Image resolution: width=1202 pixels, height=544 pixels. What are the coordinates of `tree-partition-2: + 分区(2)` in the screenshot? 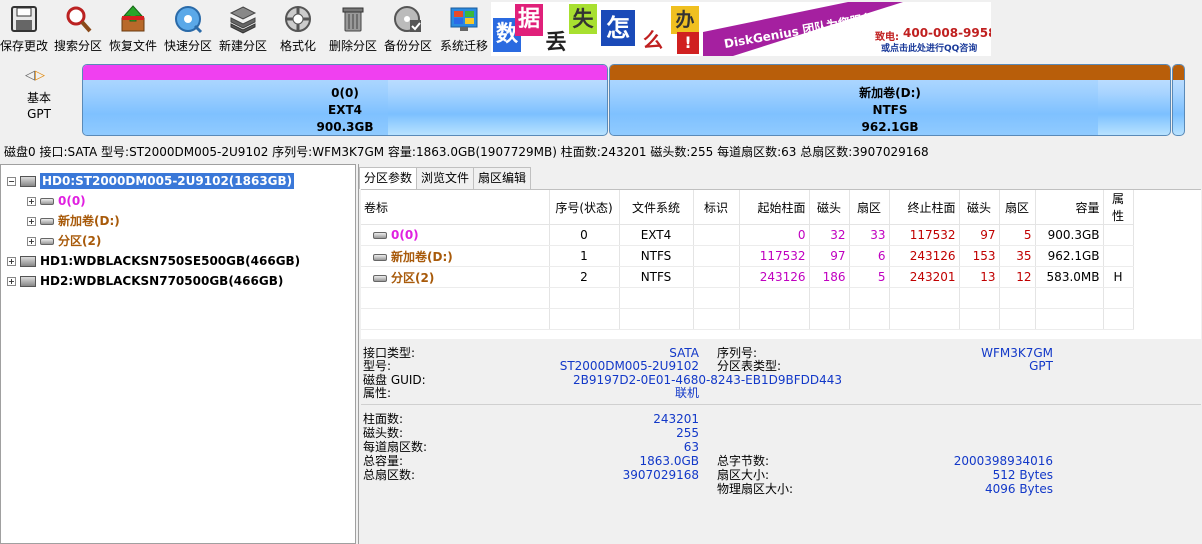 It's located at (64, 241).